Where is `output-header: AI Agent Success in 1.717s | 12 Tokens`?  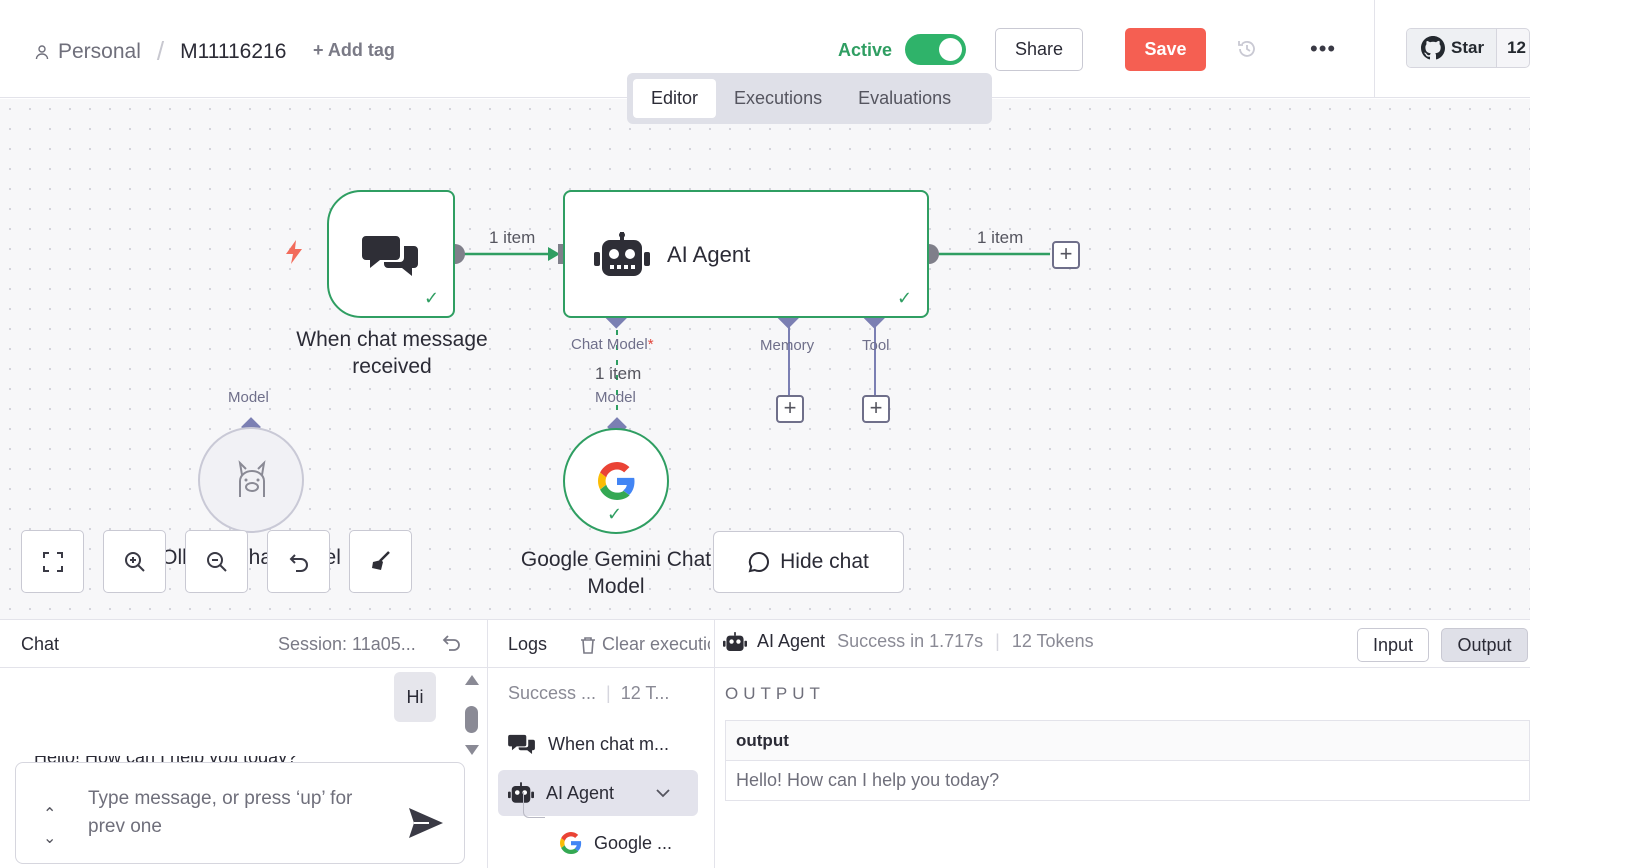
output-header: AI Agent Success in 1.717s | 12 Tokens is located at coordinates (908, 641).